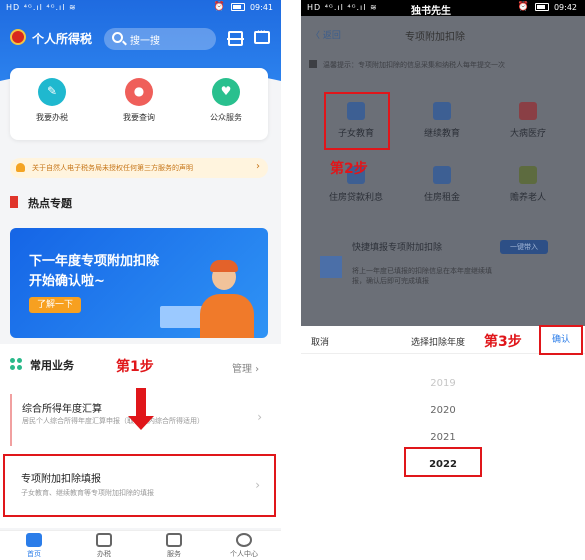 The width and height of the screenshot is (585, 560). Describe the element at coordinates (441, 134) in the screenshot. I see `category-label: 继续教育` at that location.